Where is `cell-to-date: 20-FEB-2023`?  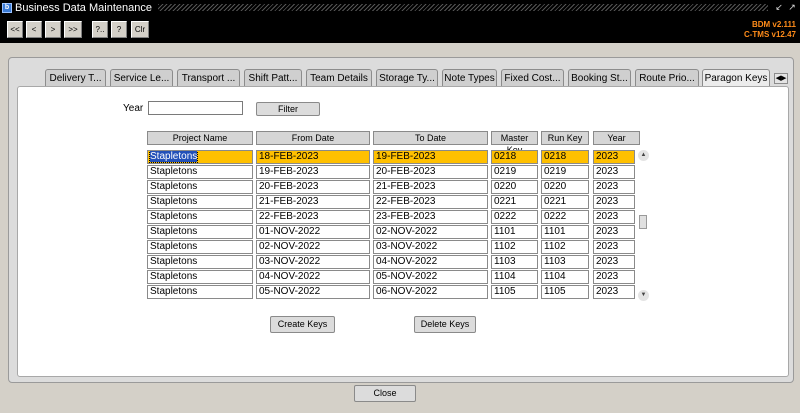 cell-to-date: 20-FEB-2023 is located at coordinates (430, 172).